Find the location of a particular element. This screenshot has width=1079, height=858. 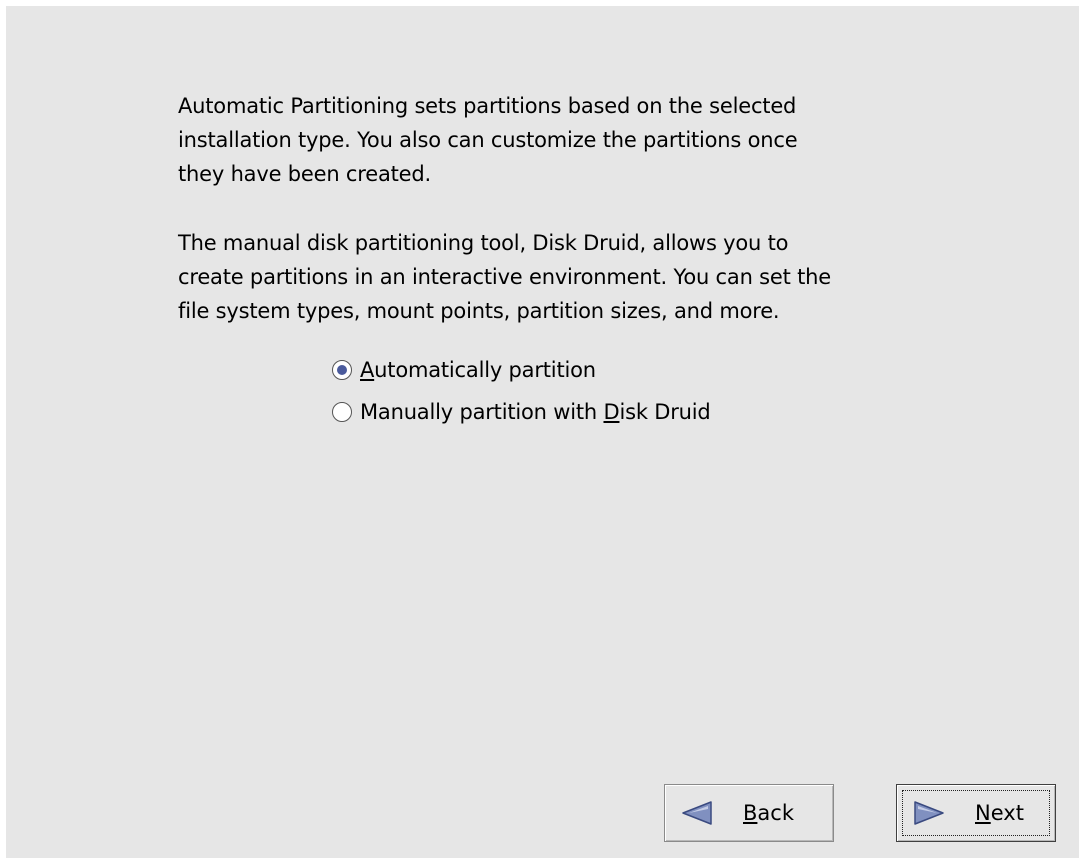

mnemonic: A is located at coordinates (367, 370).